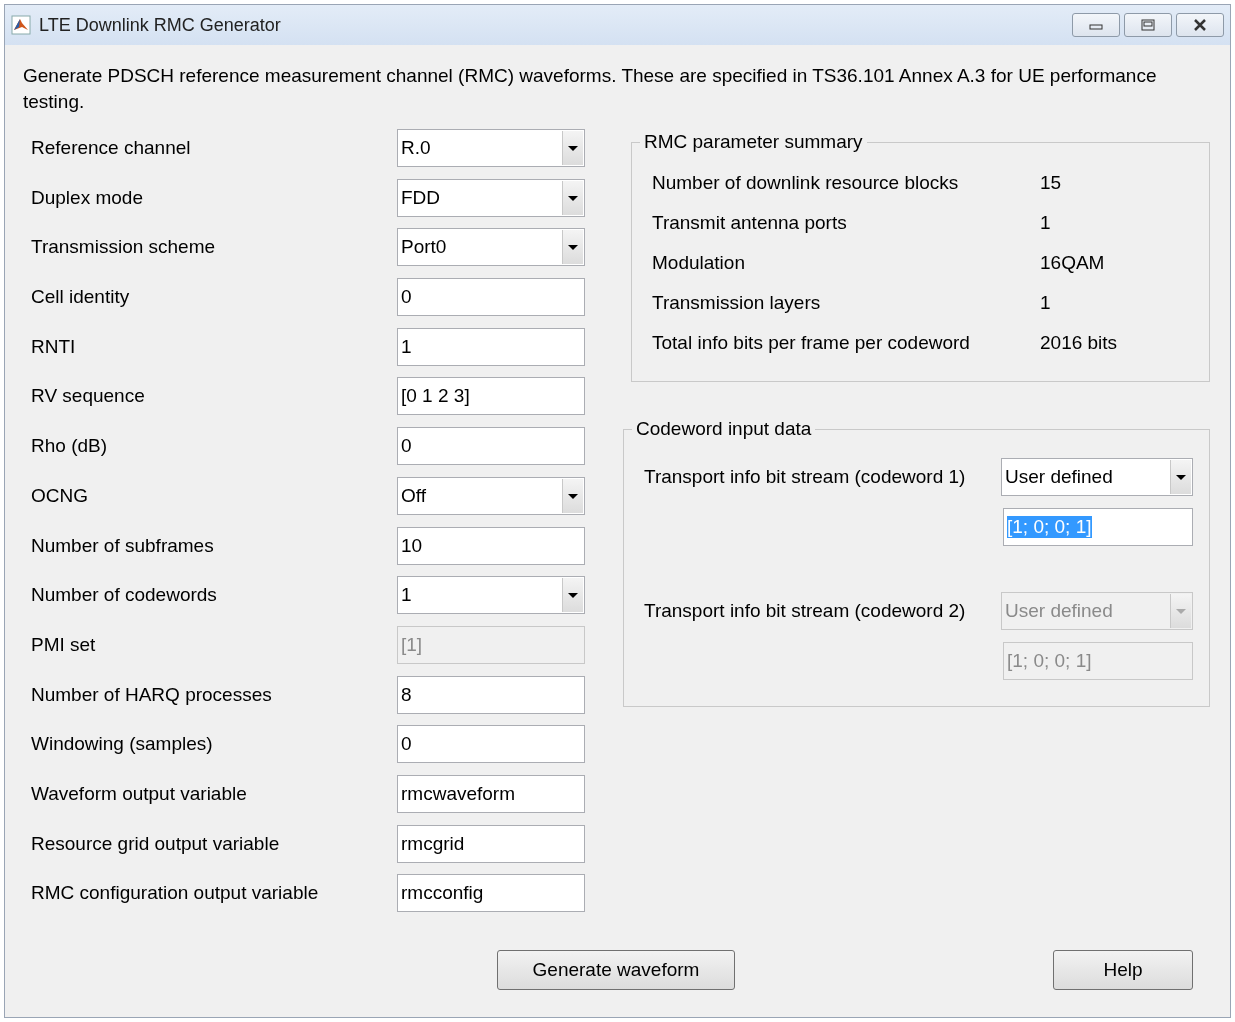  I want to click on close-button, so click(1200, 25).